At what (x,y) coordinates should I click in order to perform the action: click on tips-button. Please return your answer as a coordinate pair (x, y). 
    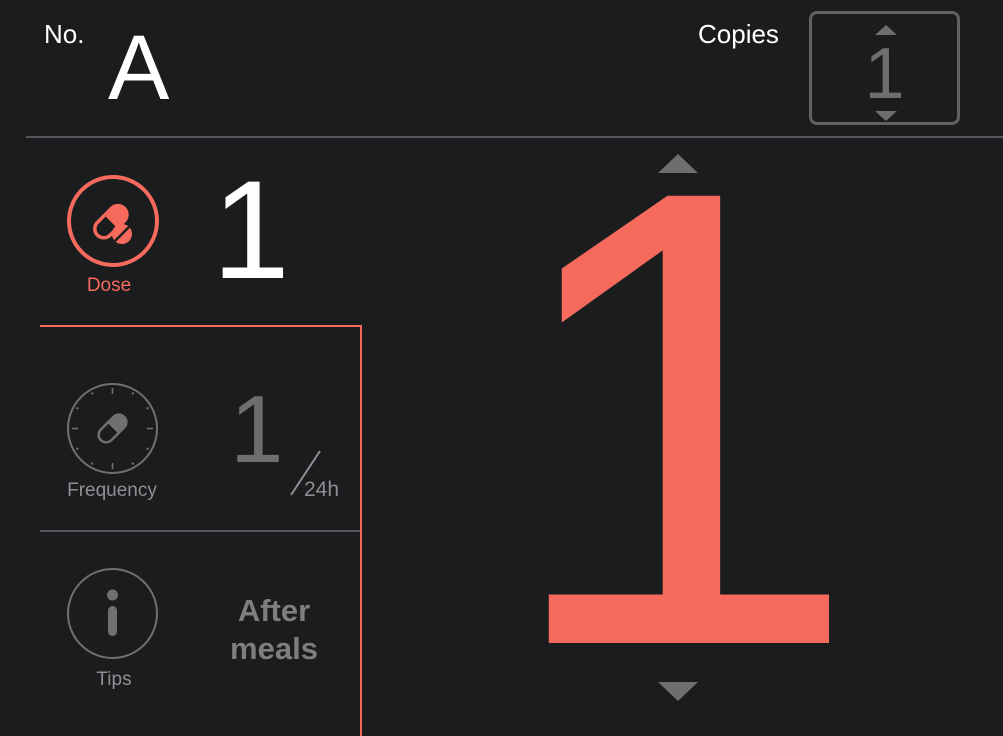
    Looking at the image, I should click on (112, 613).